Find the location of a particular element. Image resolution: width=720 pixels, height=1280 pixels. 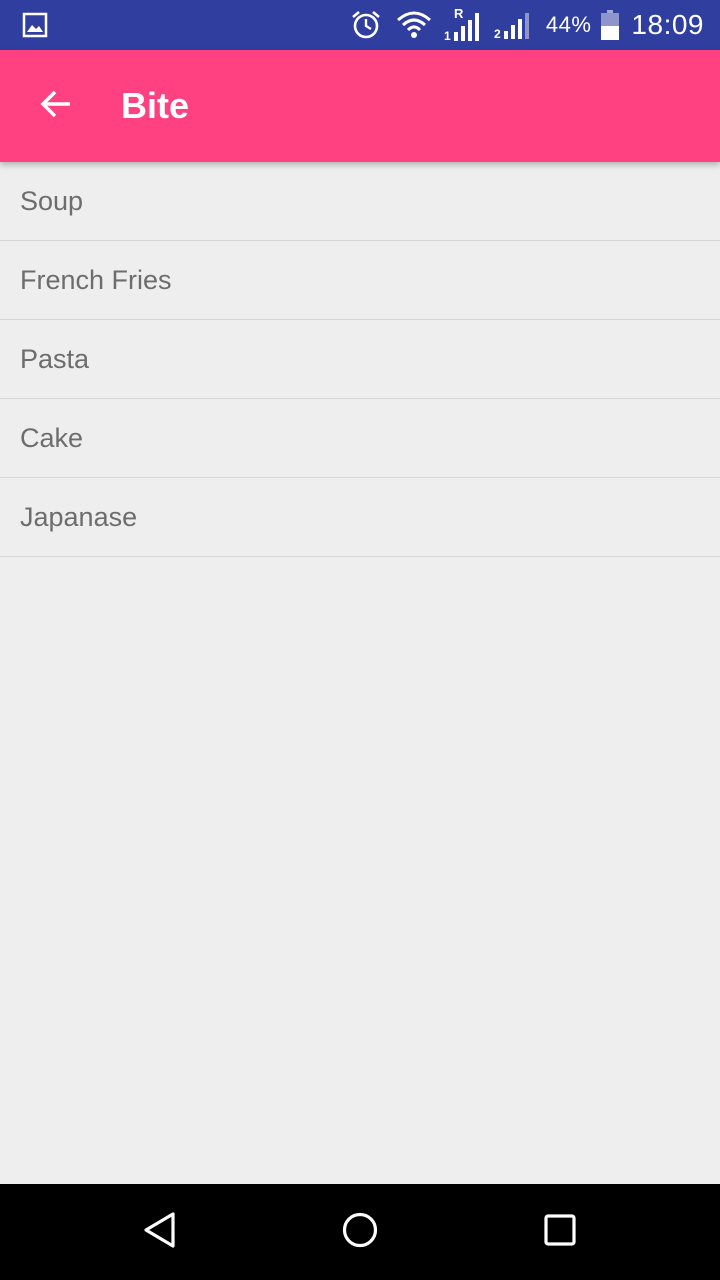

status-icons: R 1 2 44% 18:09 is located at coordinates (527, 25).